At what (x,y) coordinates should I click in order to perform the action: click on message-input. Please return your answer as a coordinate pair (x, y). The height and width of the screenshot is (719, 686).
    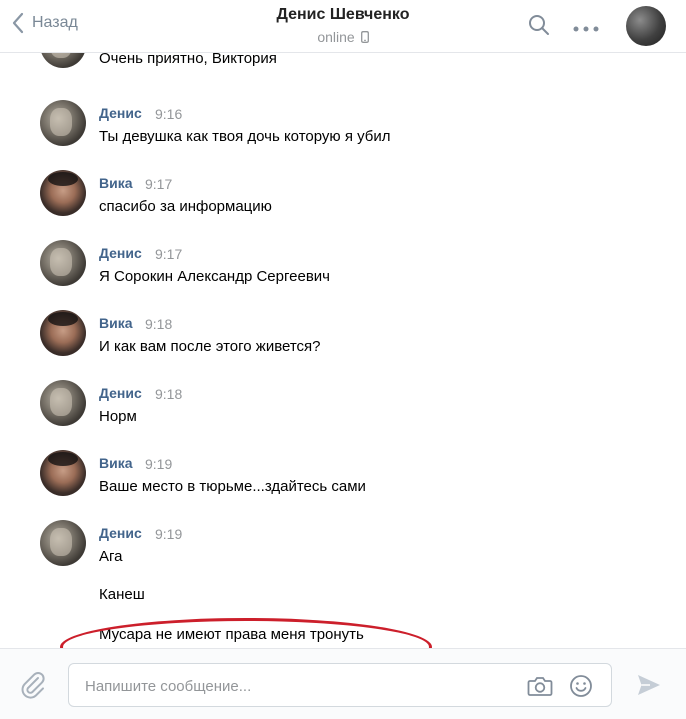
    Looking at the image, I should click on (295, 686).